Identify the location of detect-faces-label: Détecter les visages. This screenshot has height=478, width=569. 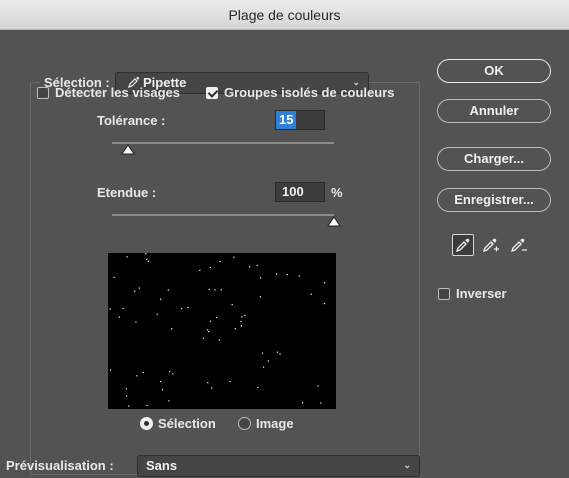
(118, 92).